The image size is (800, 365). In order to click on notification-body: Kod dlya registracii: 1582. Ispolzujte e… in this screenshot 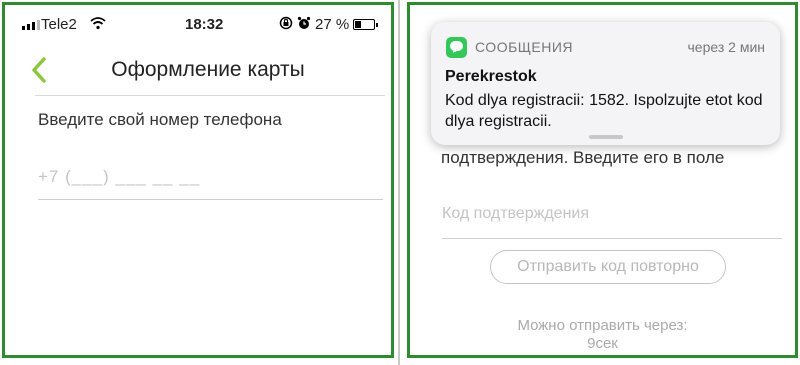, I will do `click(604, 111)`.